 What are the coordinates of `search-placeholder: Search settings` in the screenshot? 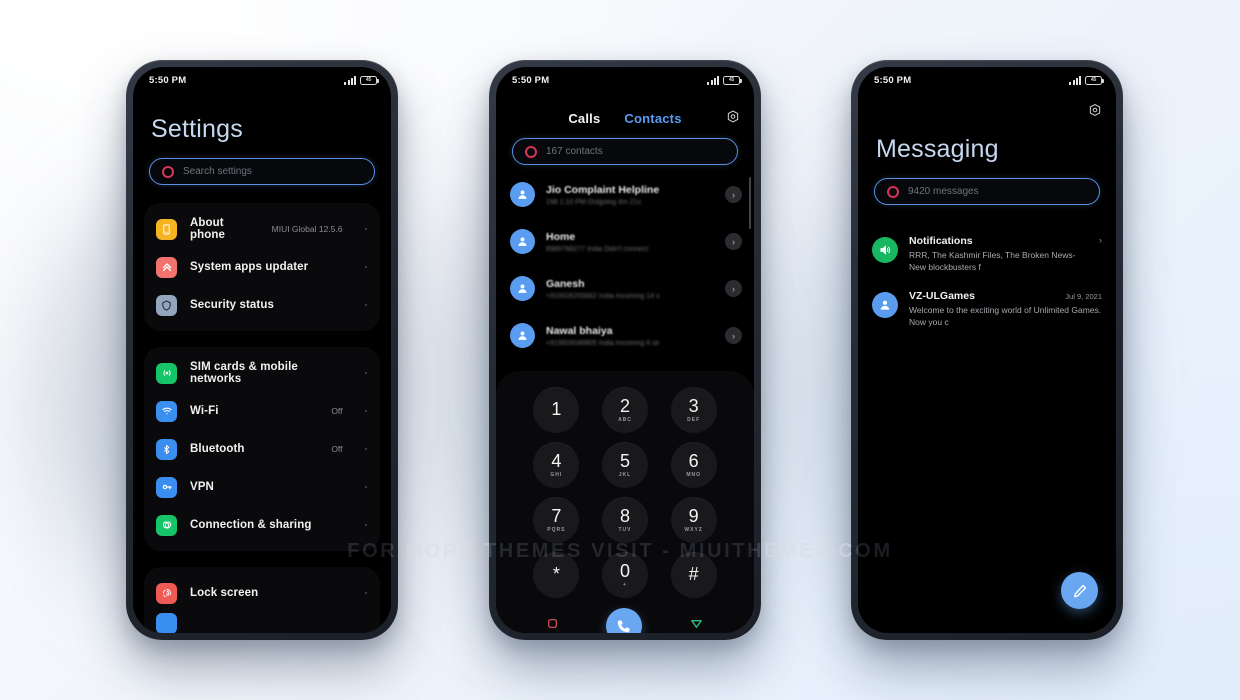 It's located at (217, 171).